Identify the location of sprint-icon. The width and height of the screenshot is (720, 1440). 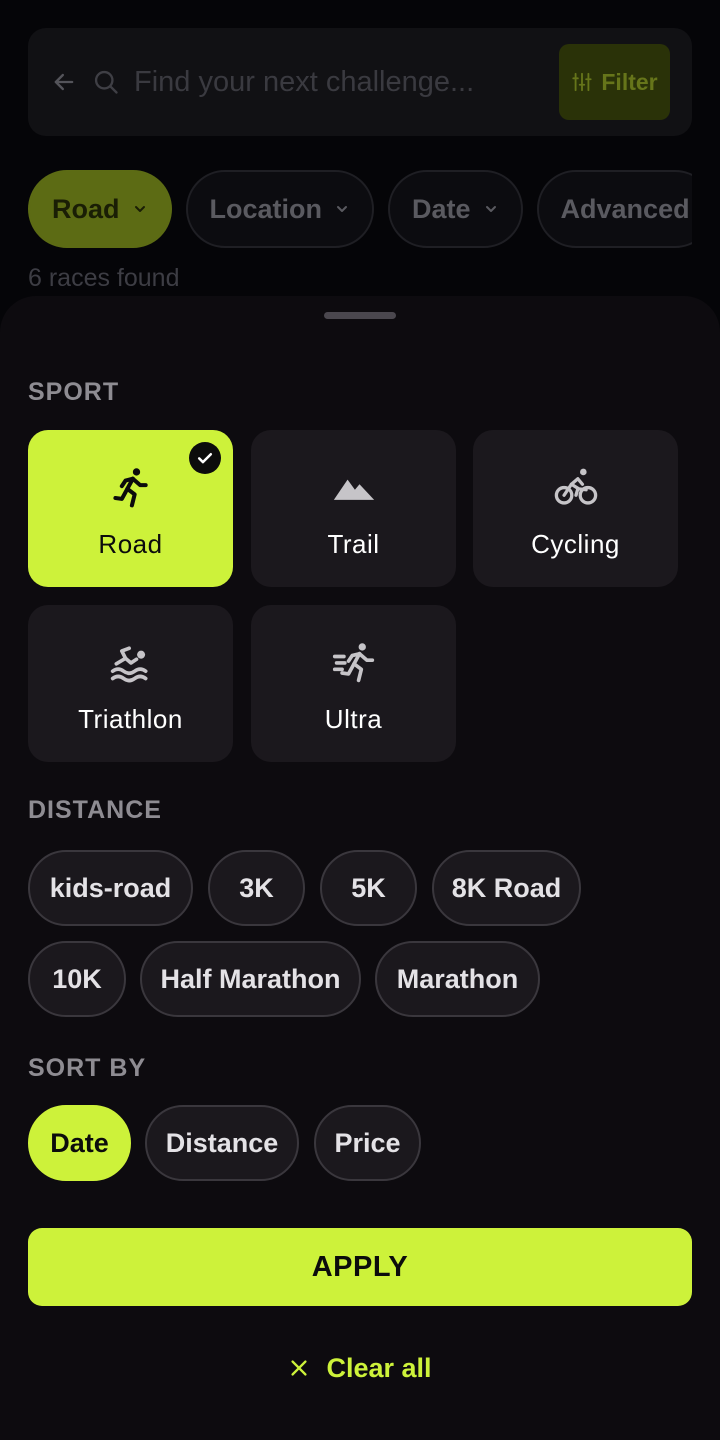
(353, 663).